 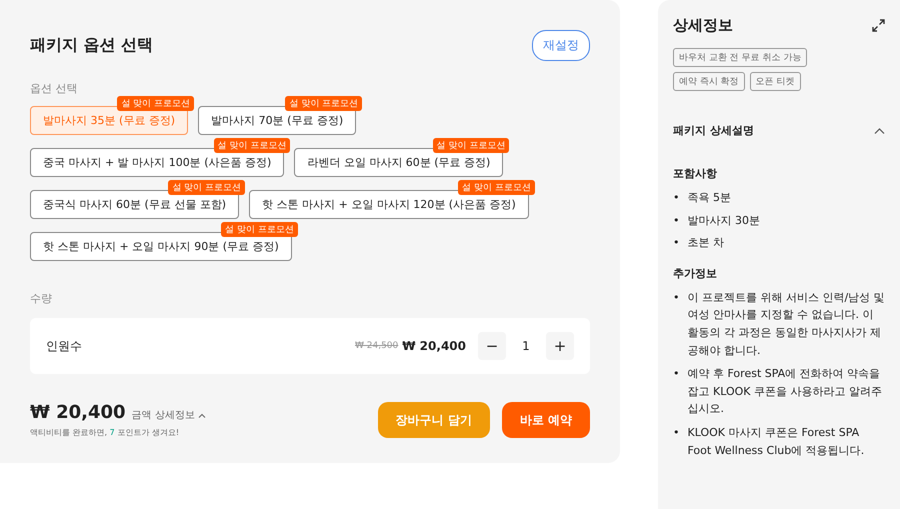 I want to click on info-item: 예약 후 Forest SPA에 전화하여 약속을 잡고 KLOOK 쿠폰을 사용하라고 알려주십시오., so click(x=785, y=392).